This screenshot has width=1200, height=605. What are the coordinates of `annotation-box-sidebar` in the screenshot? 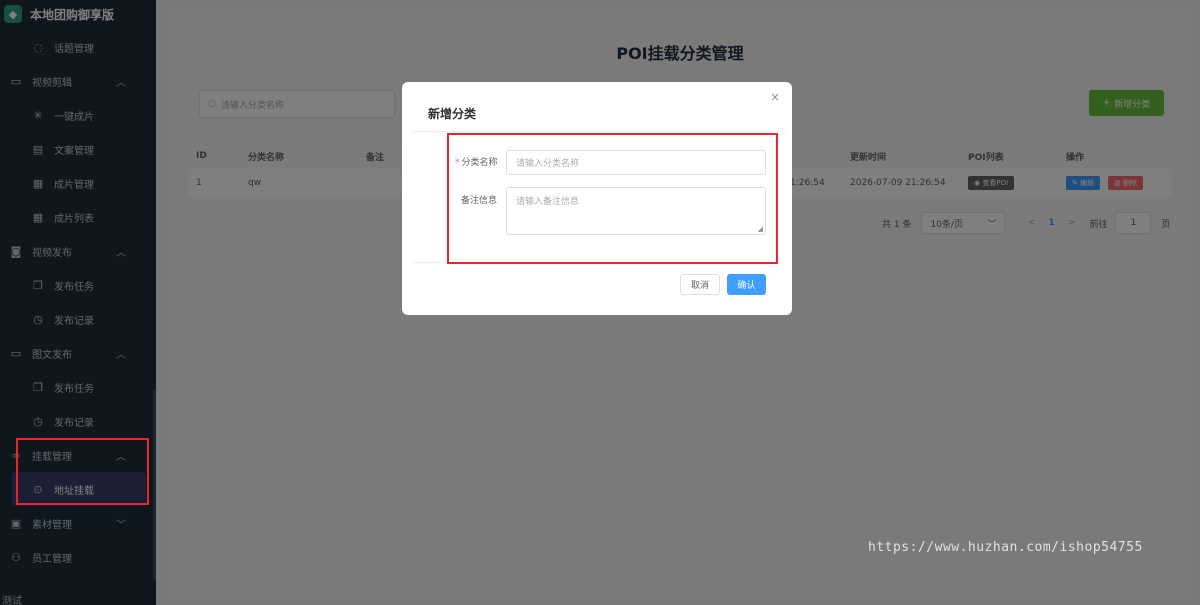 It's located at (82, 471).